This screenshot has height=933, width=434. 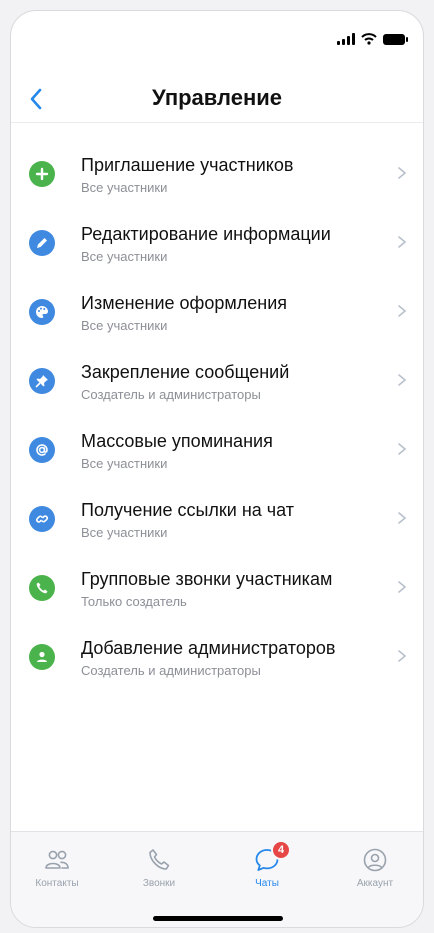 I want to click on tab-calls: Звонки, so click(x=159, y=867).